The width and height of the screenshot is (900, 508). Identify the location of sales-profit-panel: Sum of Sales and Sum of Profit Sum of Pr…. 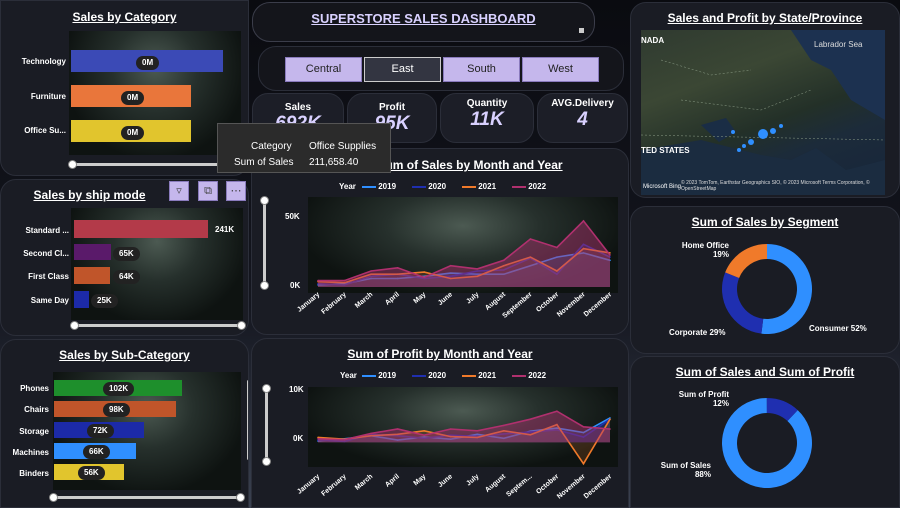
(765, 432).